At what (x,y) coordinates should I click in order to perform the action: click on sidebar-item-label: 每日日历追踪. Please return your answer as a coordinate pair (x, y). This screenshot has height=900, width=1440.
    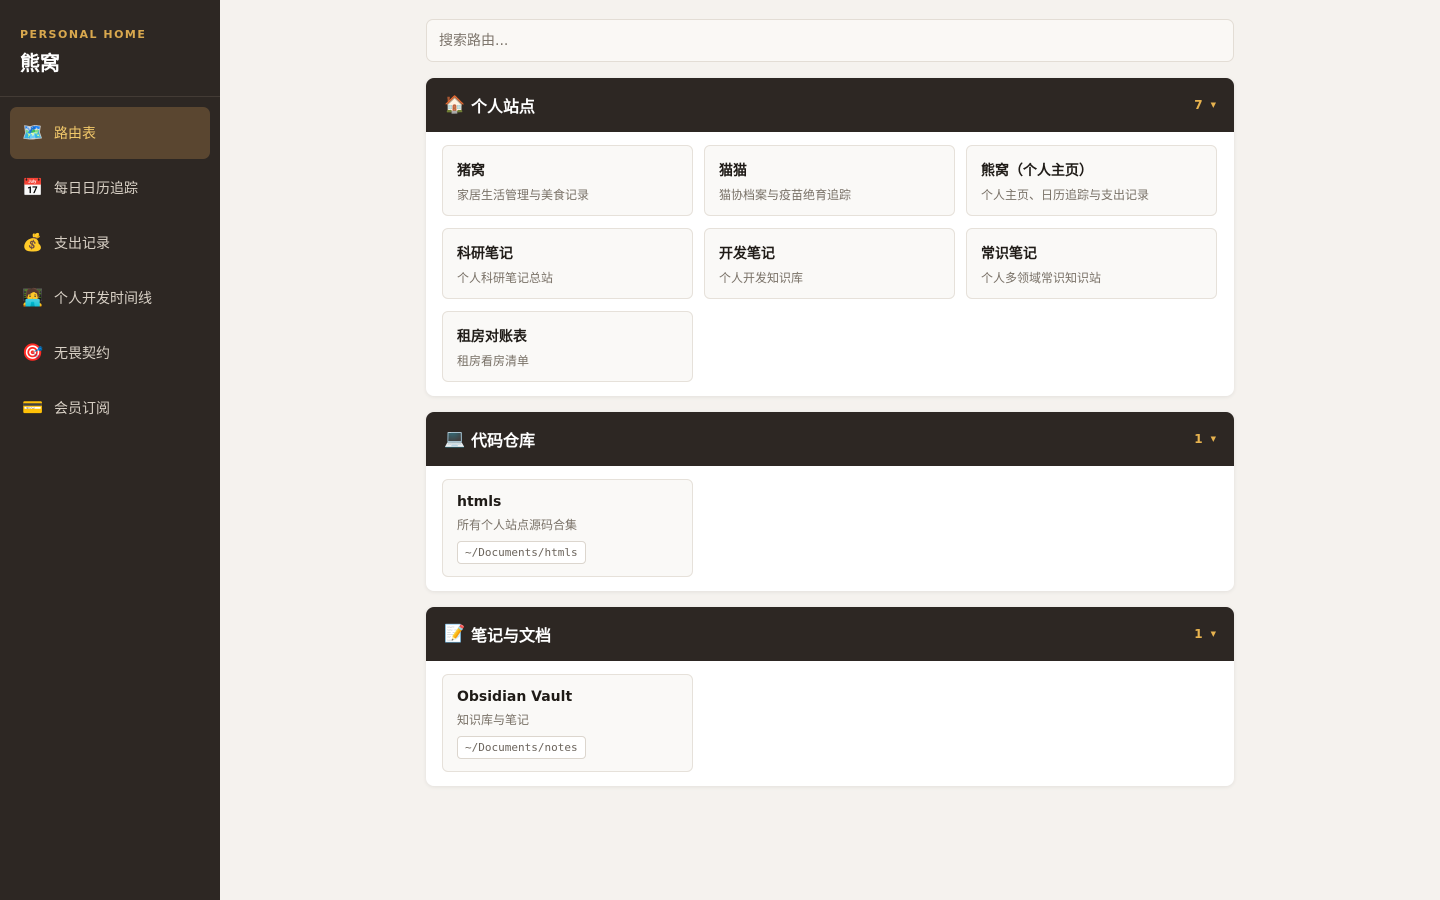
    Looking at the image, I should click on (96, 189).